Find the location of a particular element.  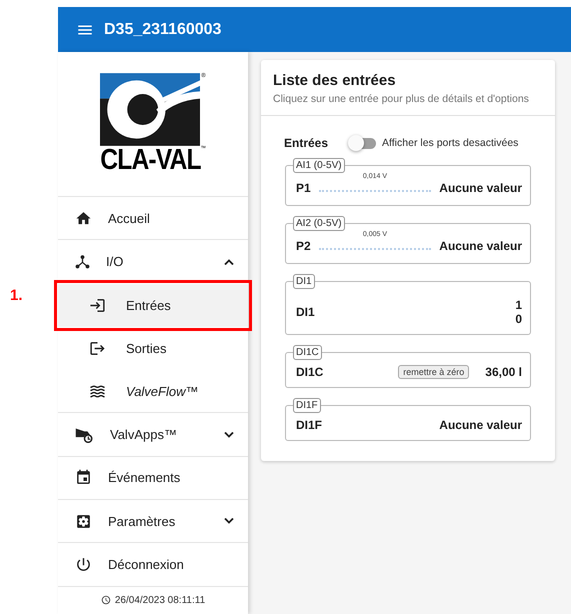

sidebar-item: Déconnexion is located at coordinates (153, 565).